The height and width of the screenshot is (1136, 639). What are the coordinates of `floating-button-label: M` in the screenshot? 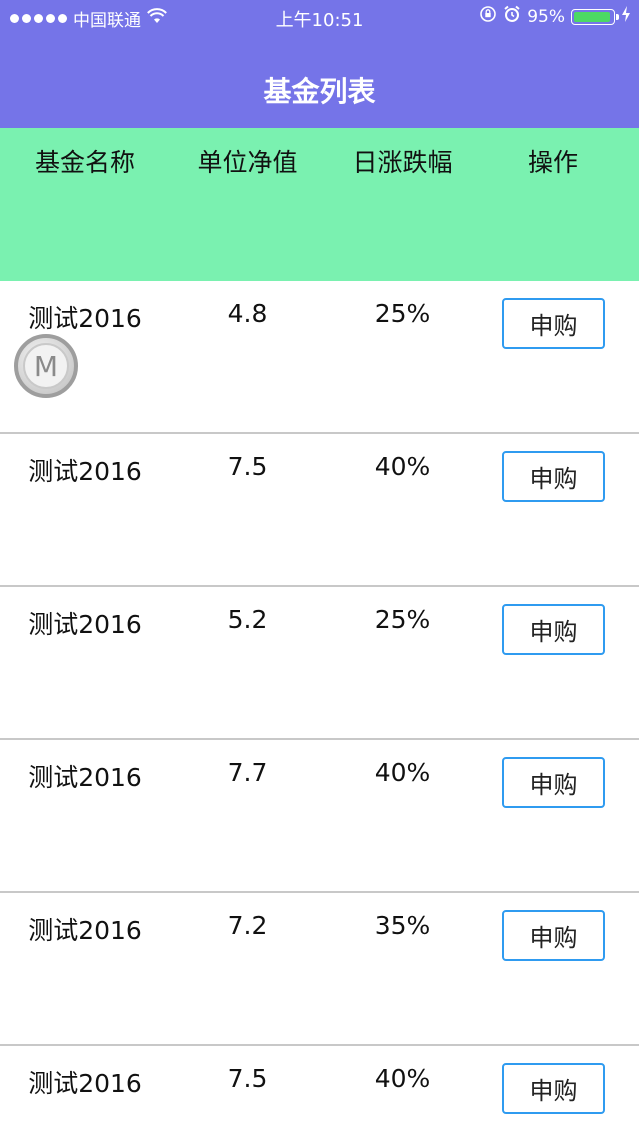 It's located at (46, 366).